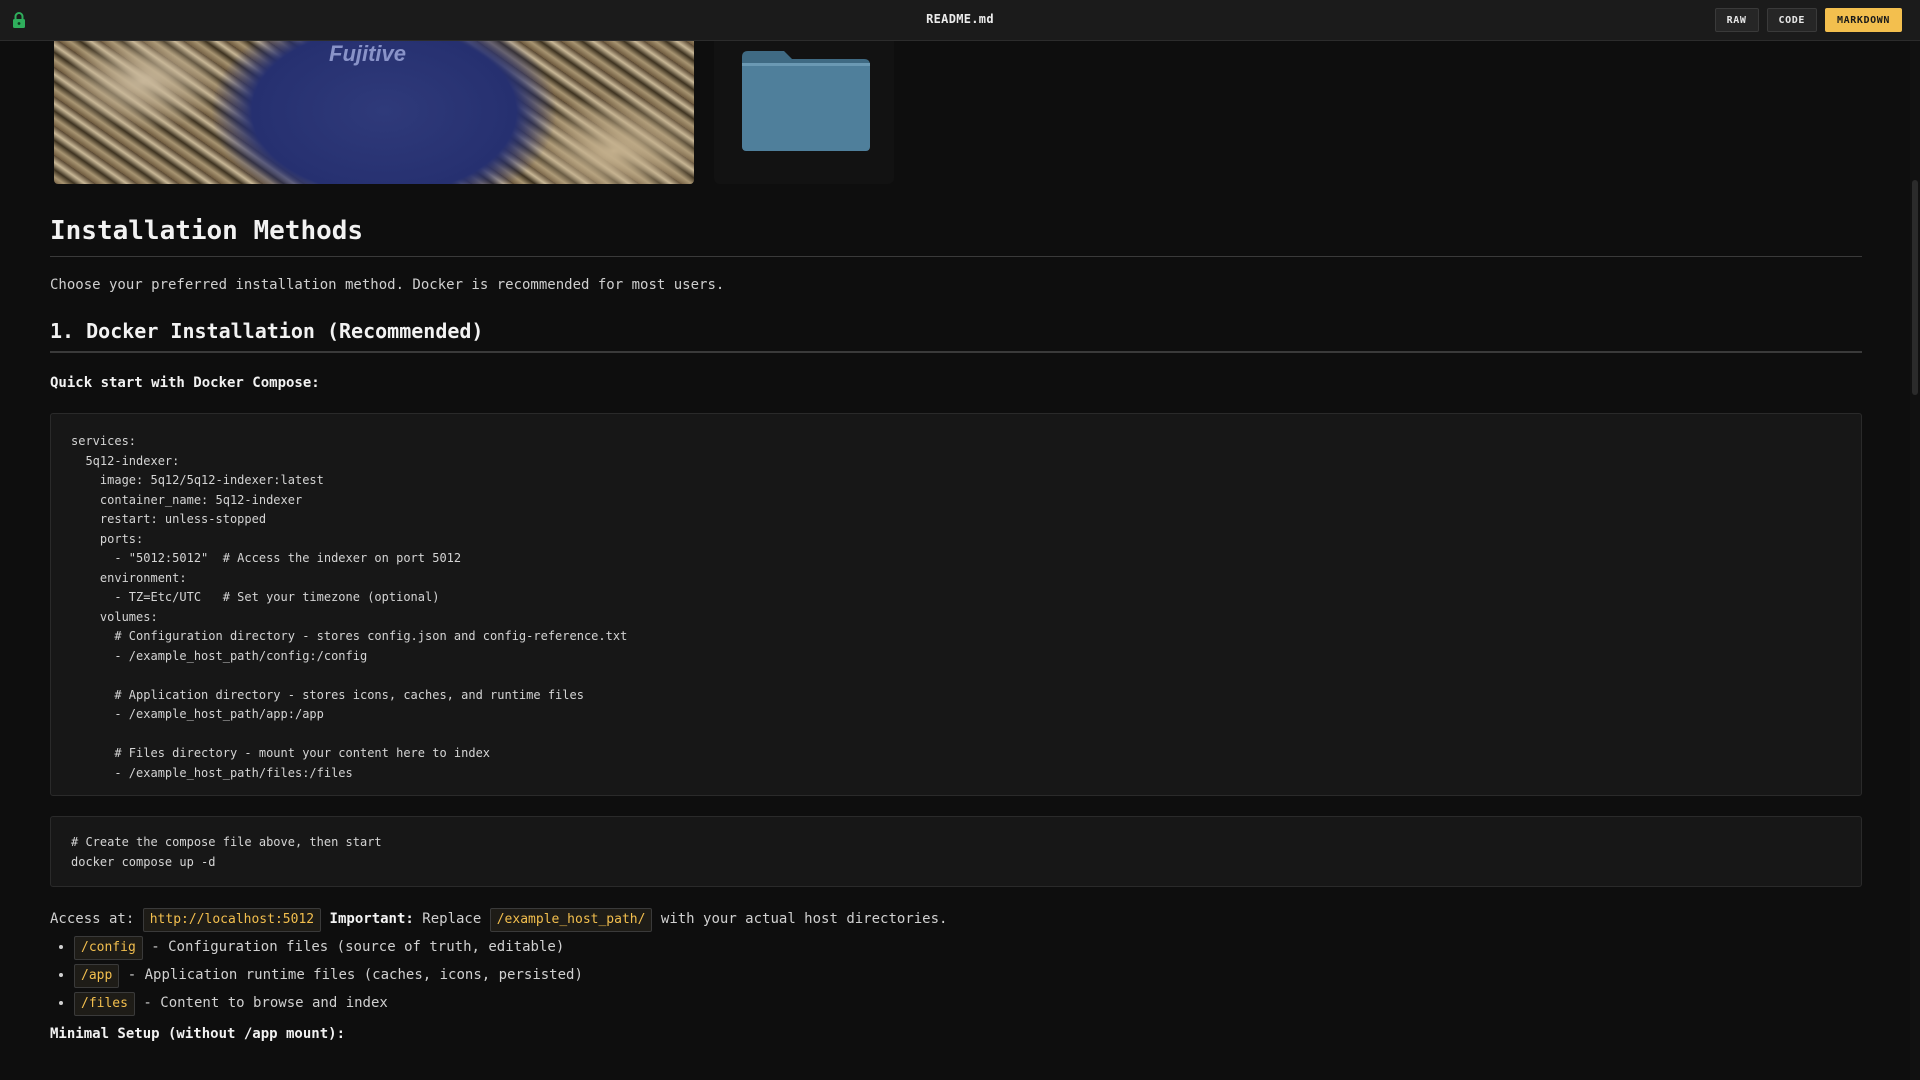  What do you see at coordinates (374, 112) in the screenshot?
I see `poster-image: Fujitive` at bounding box center [374, 112].